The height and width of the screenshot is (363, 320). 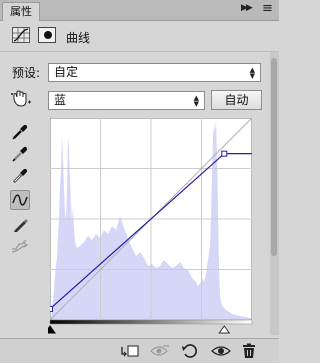 I want to click on bottom-toolbar, so click(x=139, y=350).